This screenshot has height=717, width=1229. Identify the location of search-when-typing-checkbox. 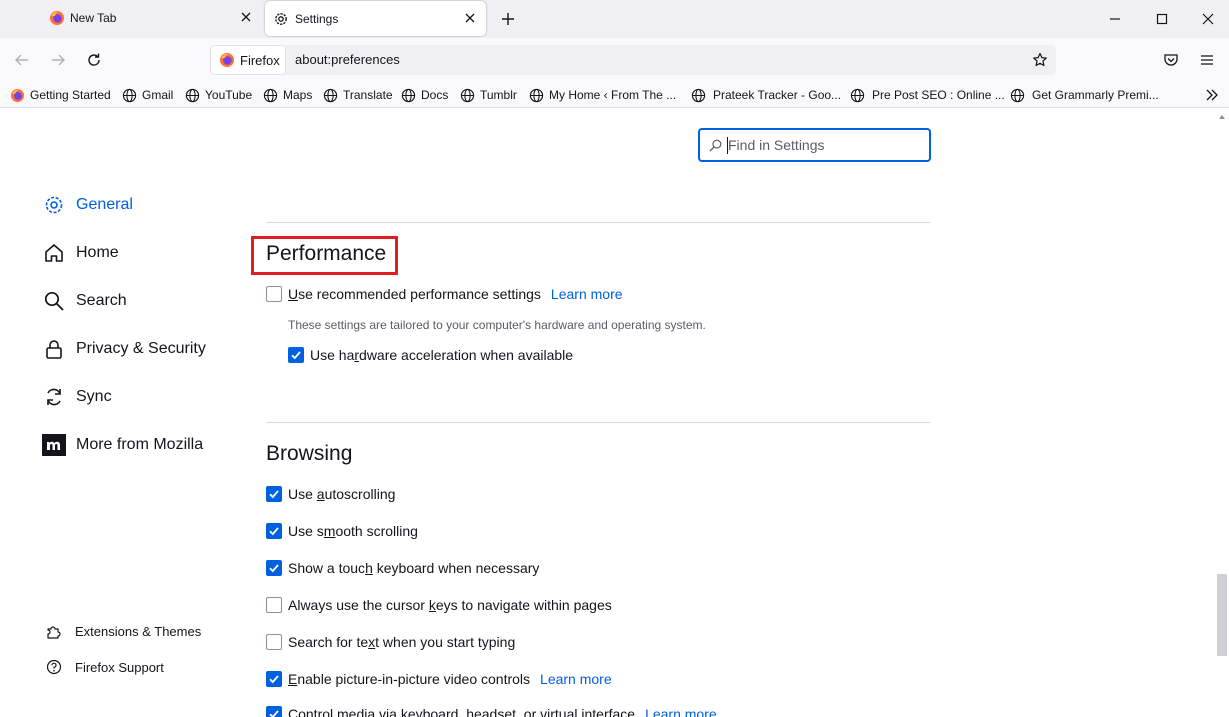
(274, 642).